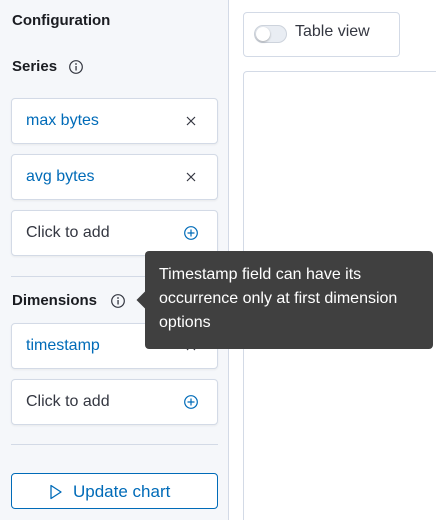 The height and width of the screenshot is (520, 436). What do you see at coordinates (63, 346) in the screenshot?
I see `dimension-item-label: timestamp` at bounding box center [63, 346].